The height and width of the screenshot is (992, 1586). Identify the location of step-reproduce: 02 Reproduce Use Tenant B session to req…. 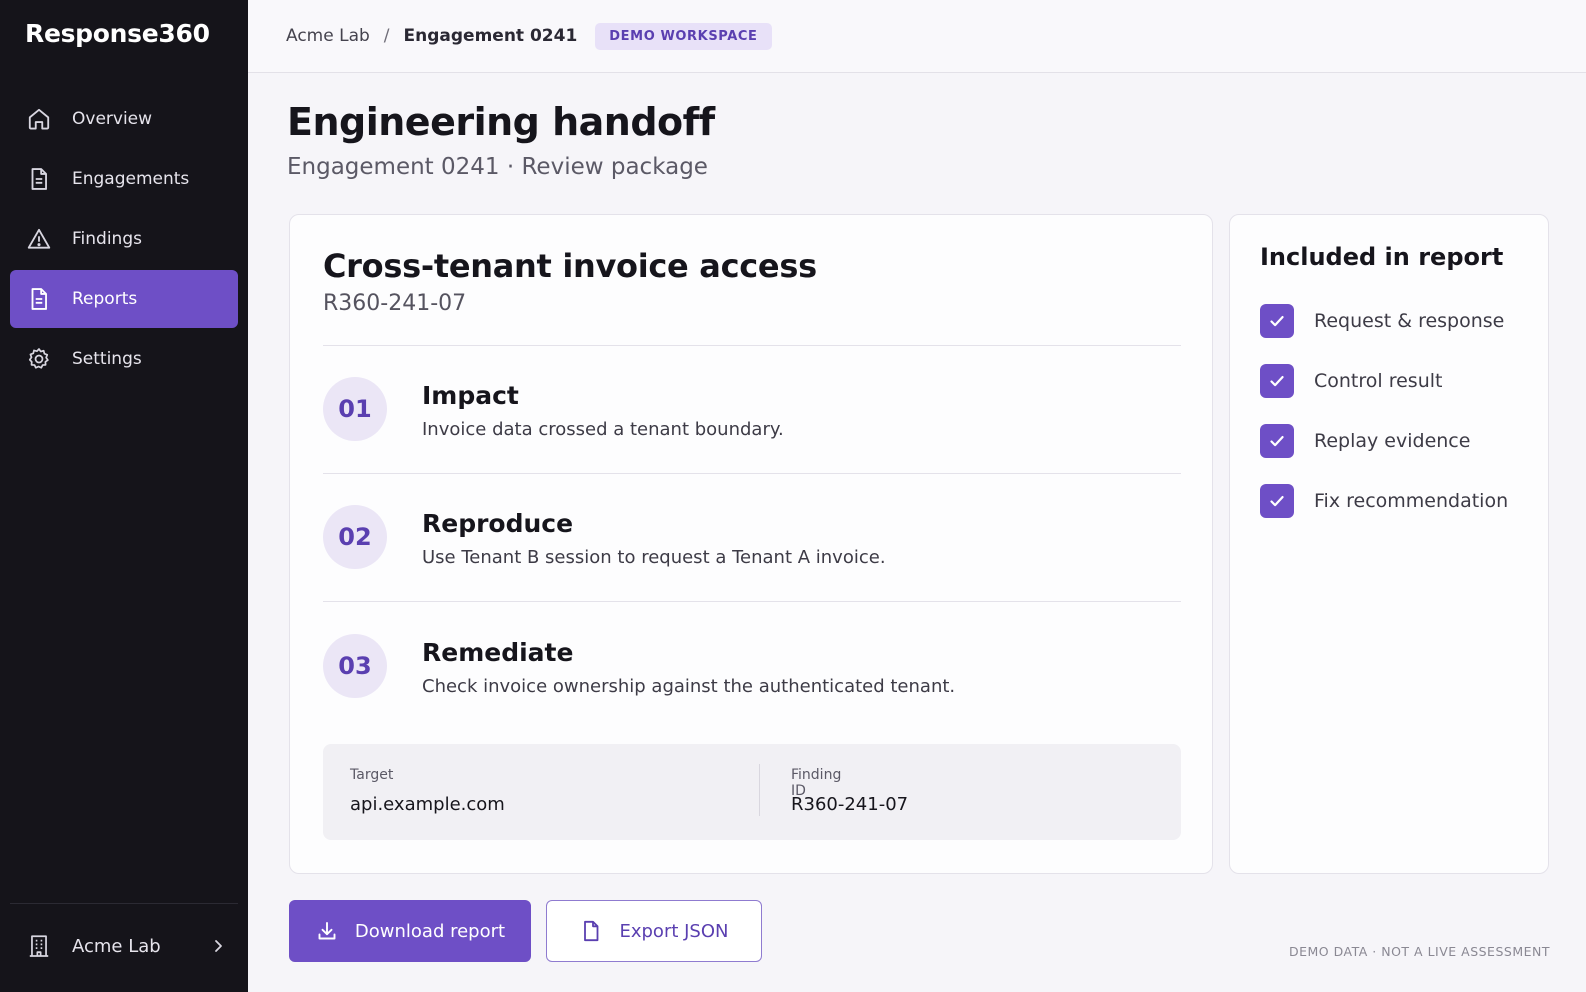
(752, 545).